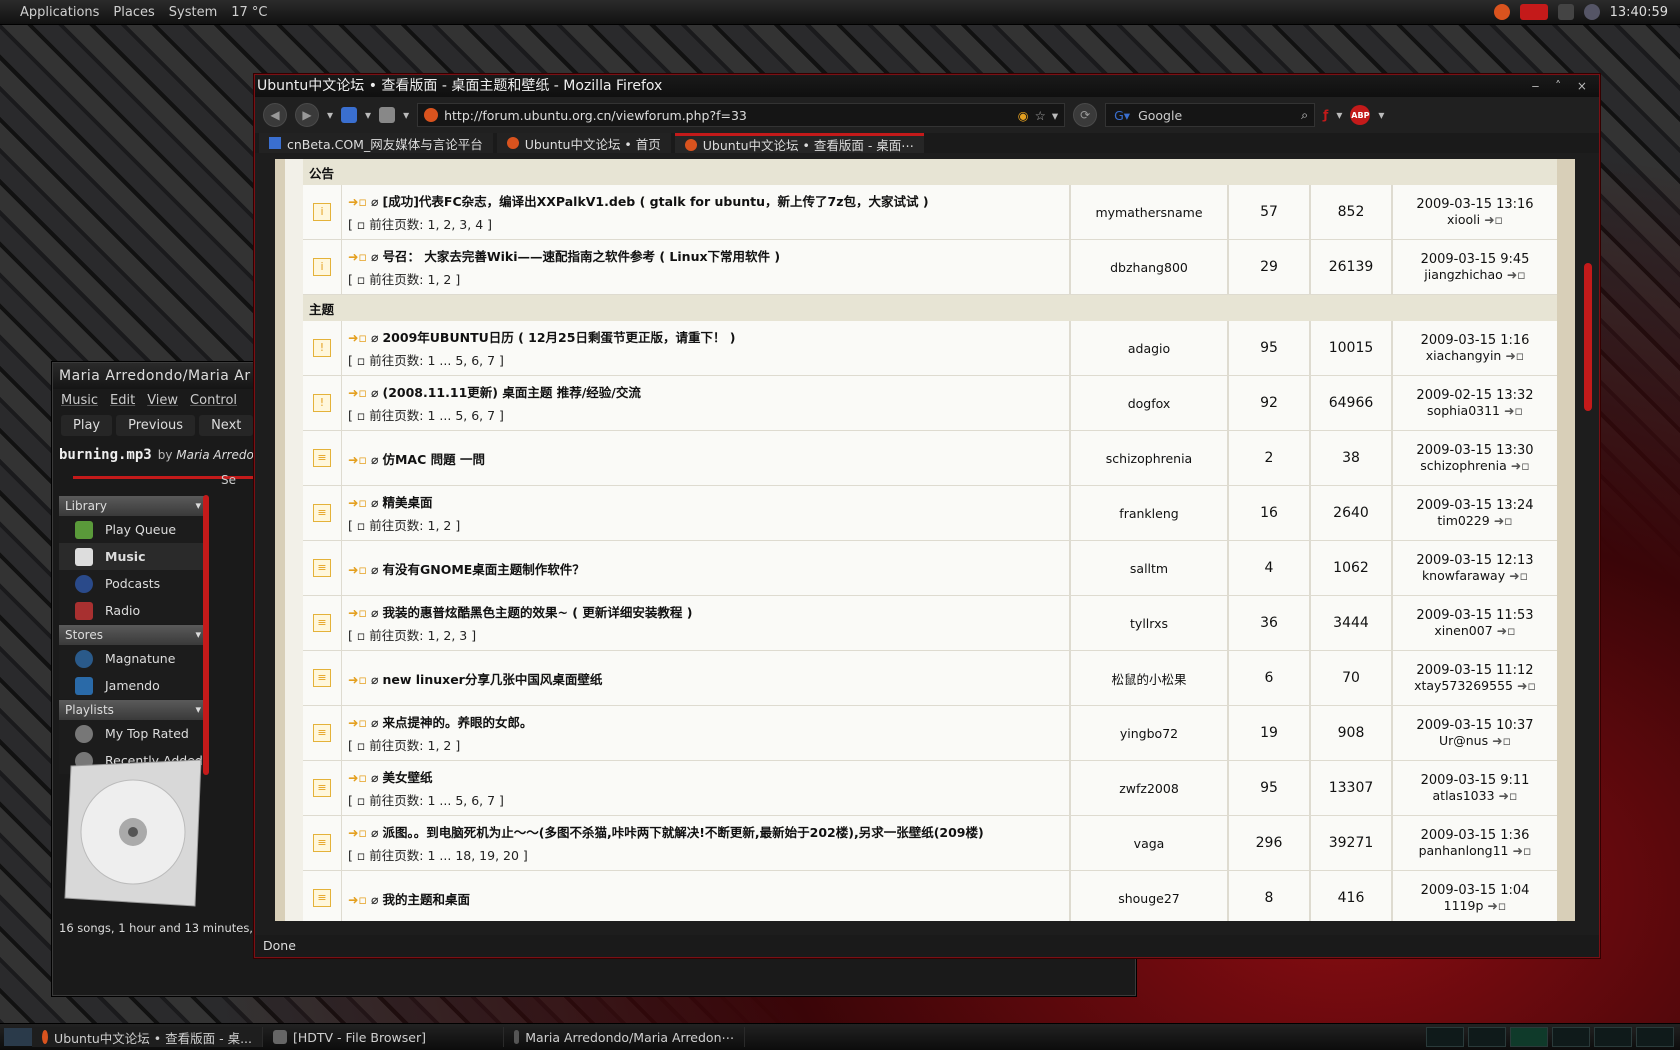 This screenshot has height=1050, width=1680. What do you see at coordinates (1148, 678) in the screenshot?
I see `topic-author: 松鼠的小松果` at bounding box center [1148, 678].